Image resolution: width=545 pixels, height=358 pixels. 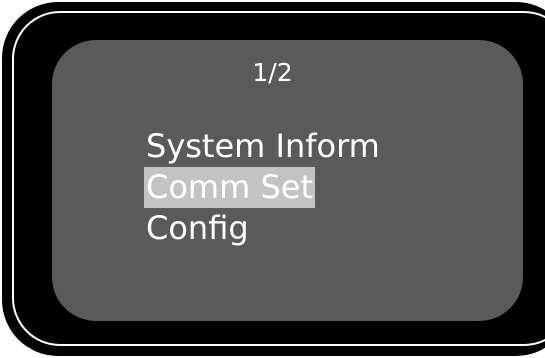 What do you see at coordinates (229, 187) in the screenshot?
I see `menu-item-comm-set: Comm Set` at bounding box center [229, 187].